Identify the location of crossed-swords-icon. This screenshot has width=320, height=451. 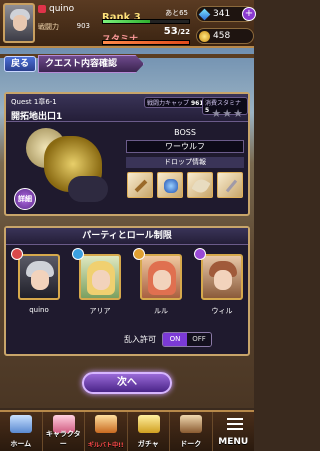
(106, 424).